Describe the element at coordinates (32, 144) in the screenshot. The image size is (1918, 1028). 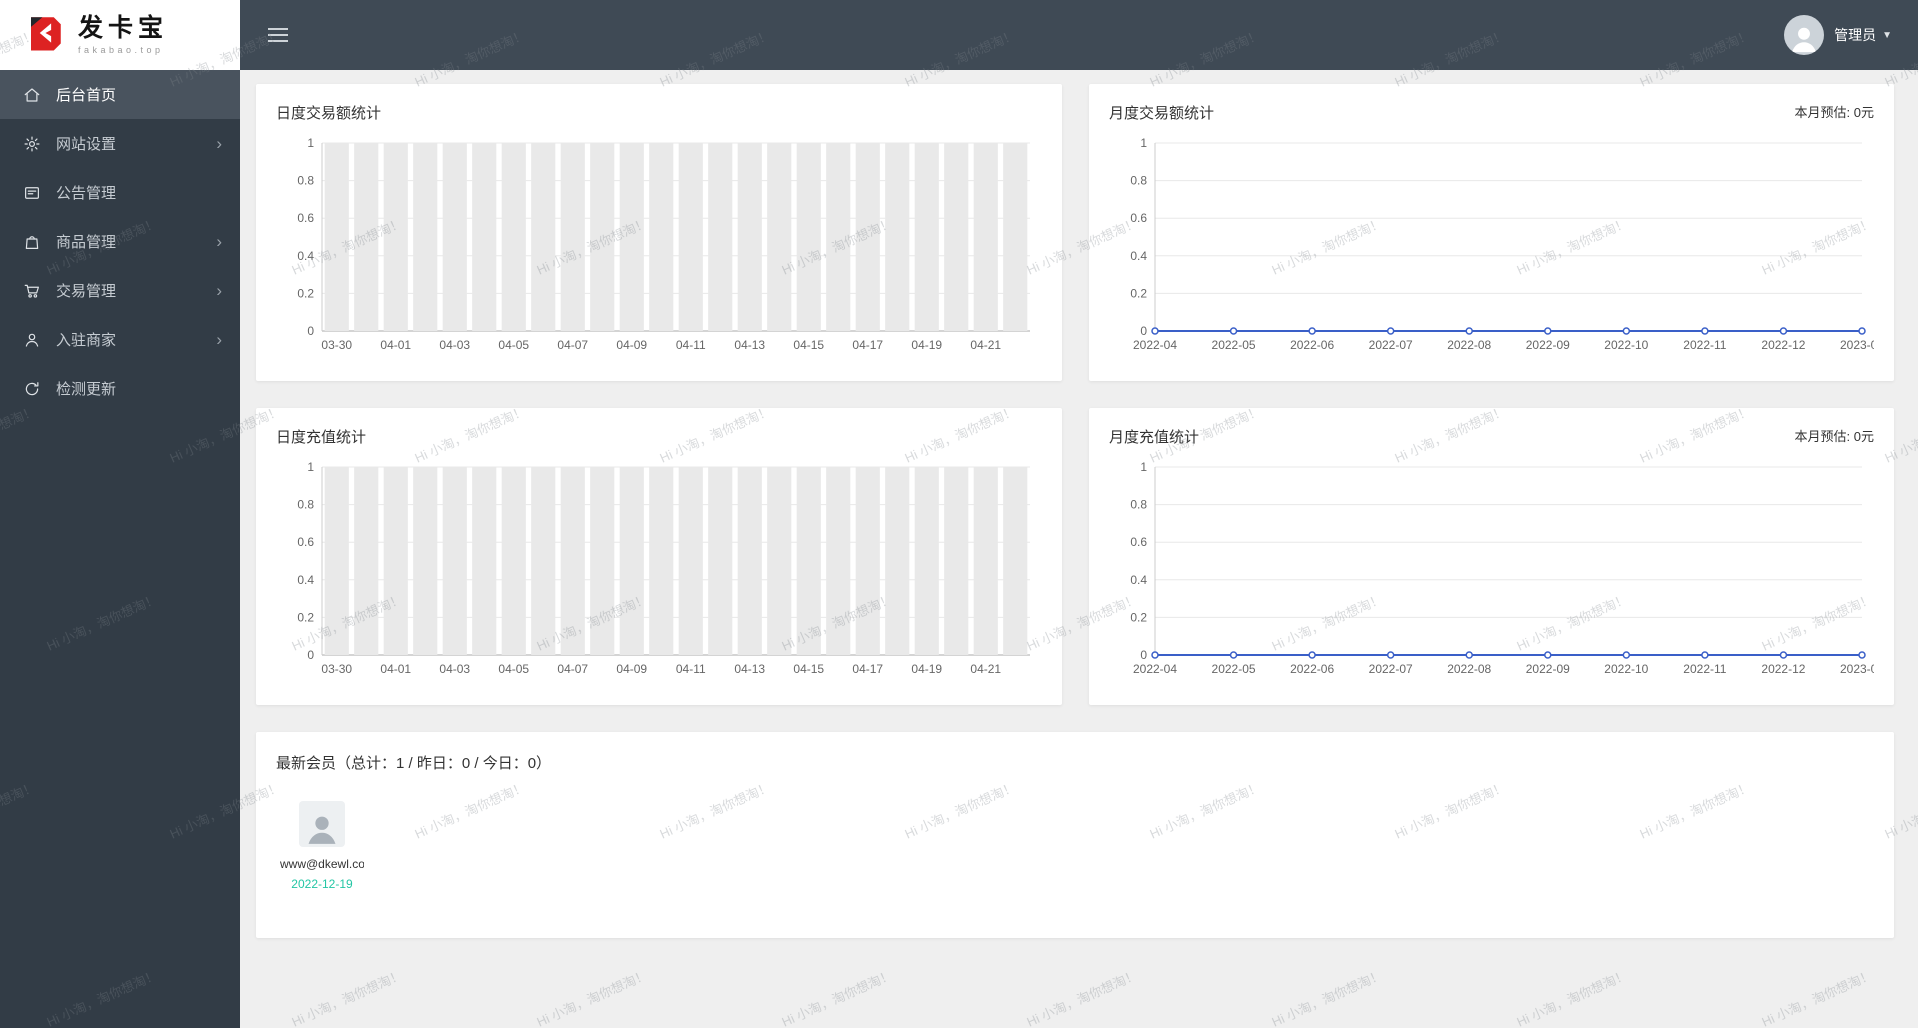
I see `gear-icon` at that location.